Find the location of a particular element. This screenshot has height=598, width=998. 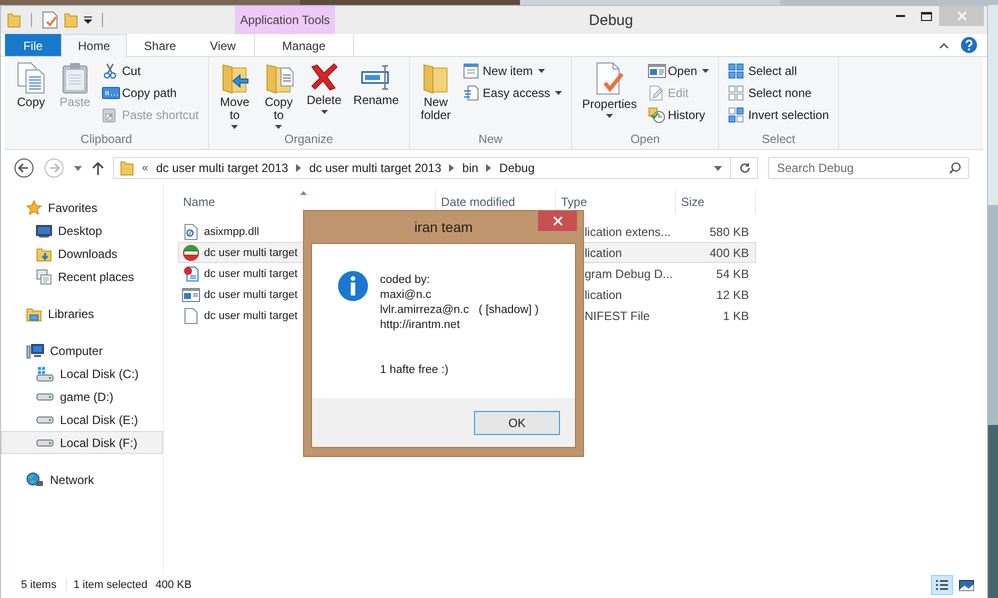

file-name: asixmpp.dll is located at coordinates (232, 232).